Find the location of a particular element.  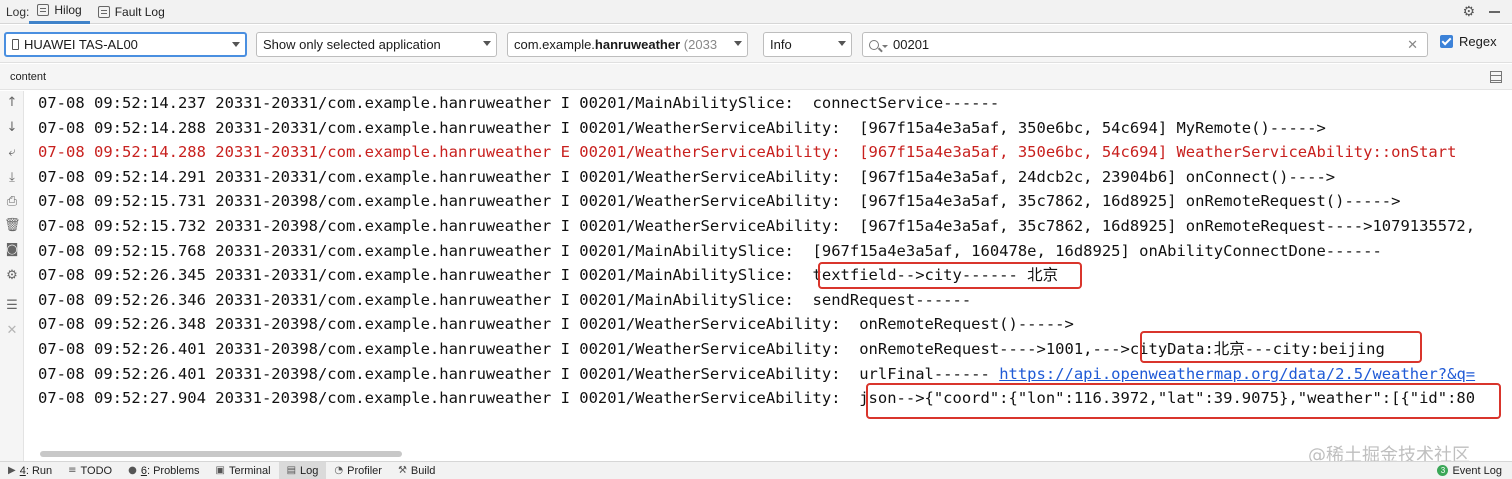

package-select: com.example. hanruweather (2033 is located at coordinates (627, 44).